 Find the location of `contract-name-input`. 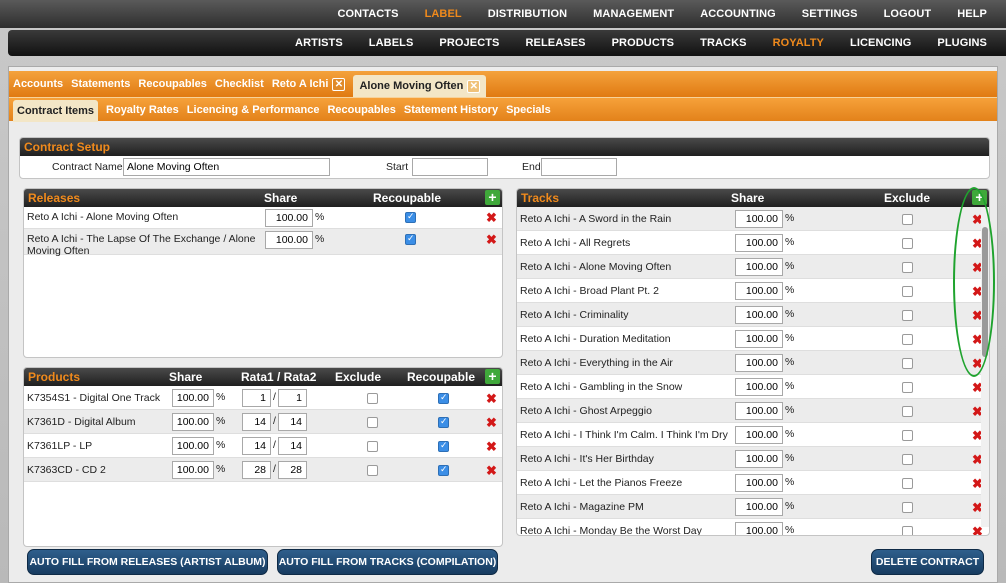

contract-name-input is located at coordinates (226, 167).